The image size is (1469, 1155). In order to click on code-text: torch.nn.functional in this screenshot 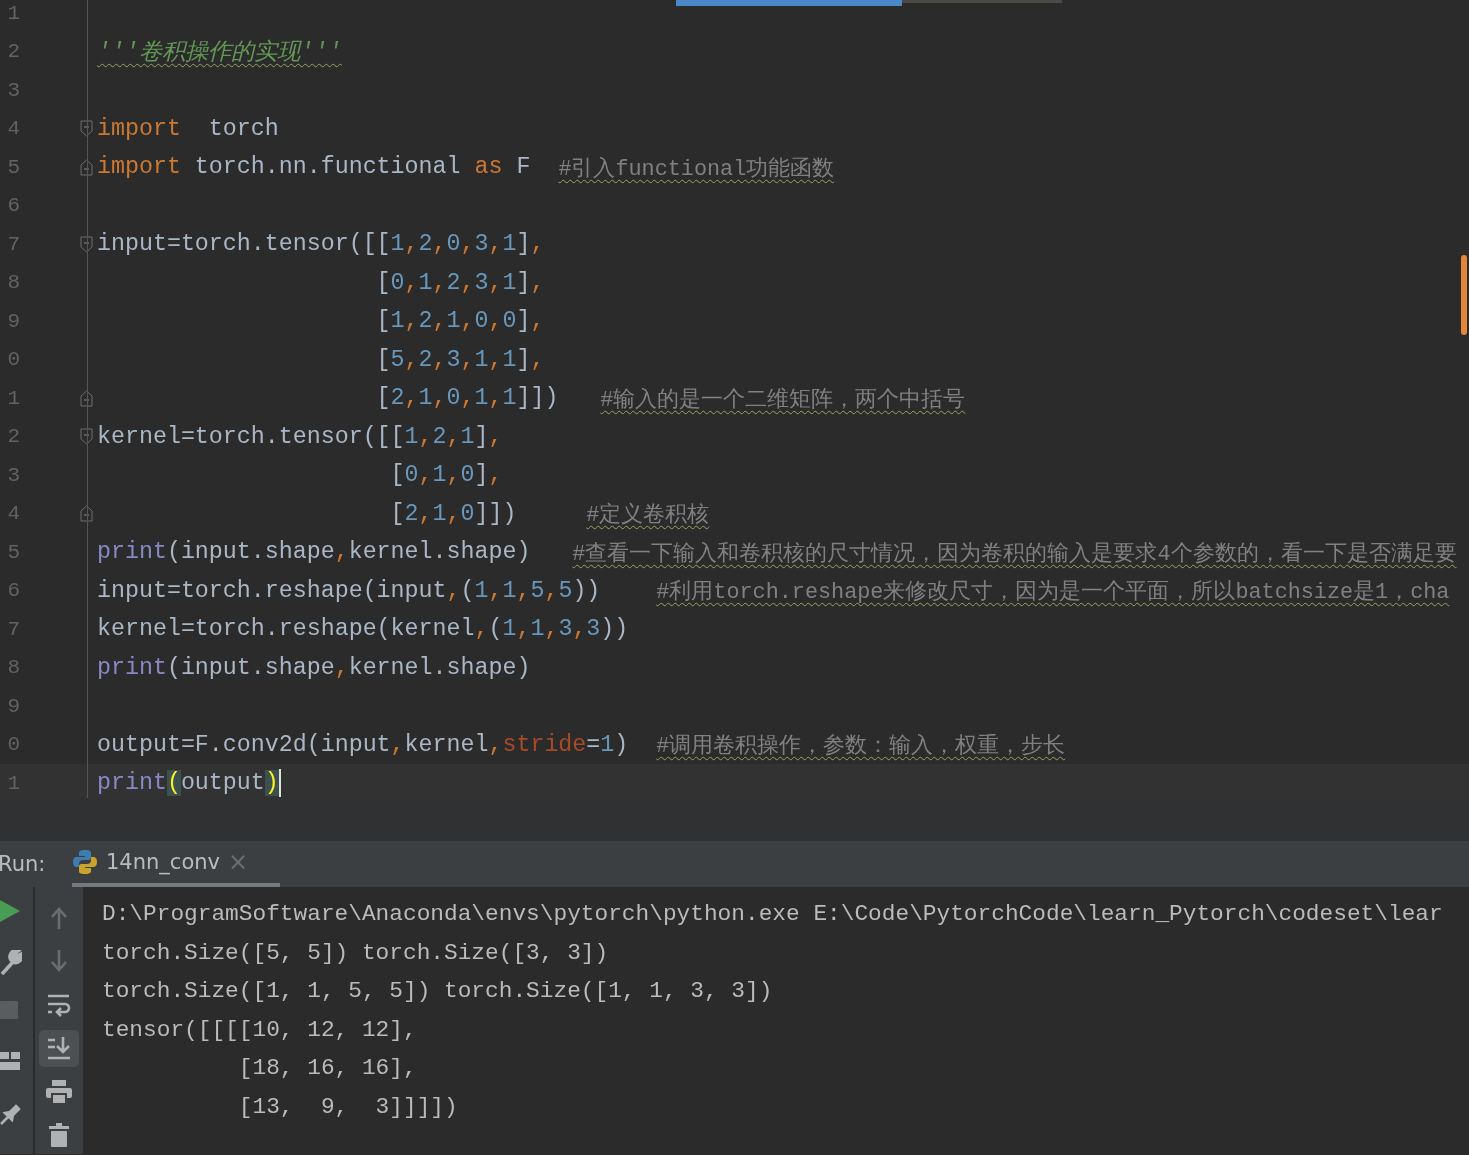, I will do `click(327, 167)`.